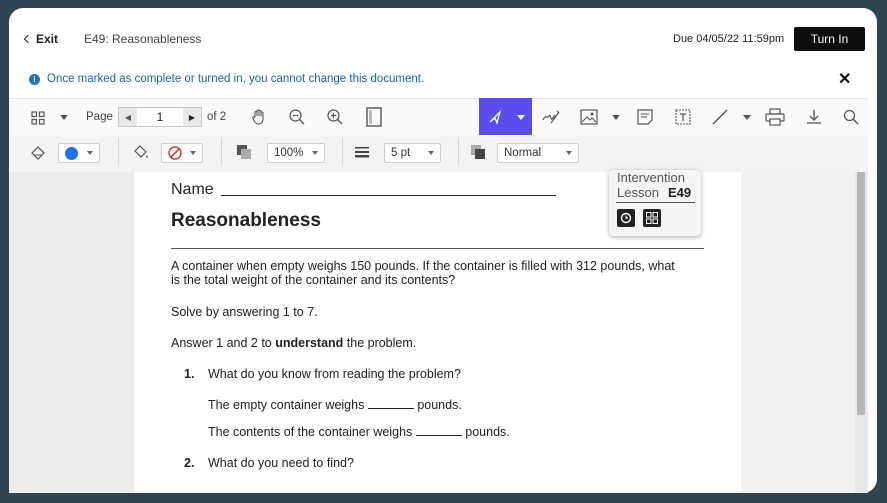 Image resolution: width=887 pixels, height=503 pixels. Describe the element at coordinates (175, 153) in the screenshot. I see `no-fill-icon` at that location.